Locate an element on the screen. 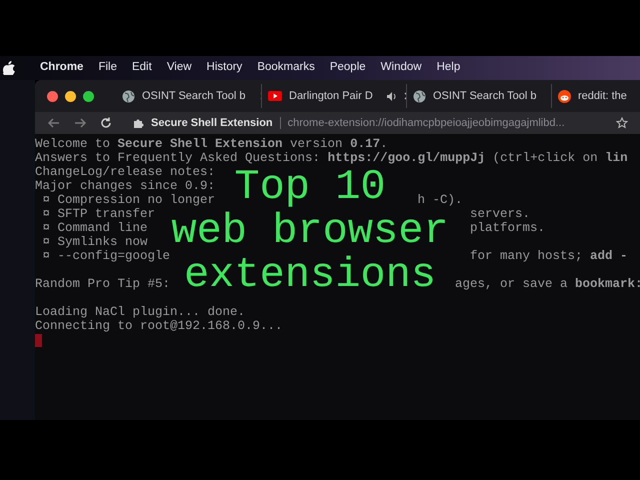 The width and height of the screenshot is (640, 480). overlay-title: extensions is located at coordinates (310, 275).